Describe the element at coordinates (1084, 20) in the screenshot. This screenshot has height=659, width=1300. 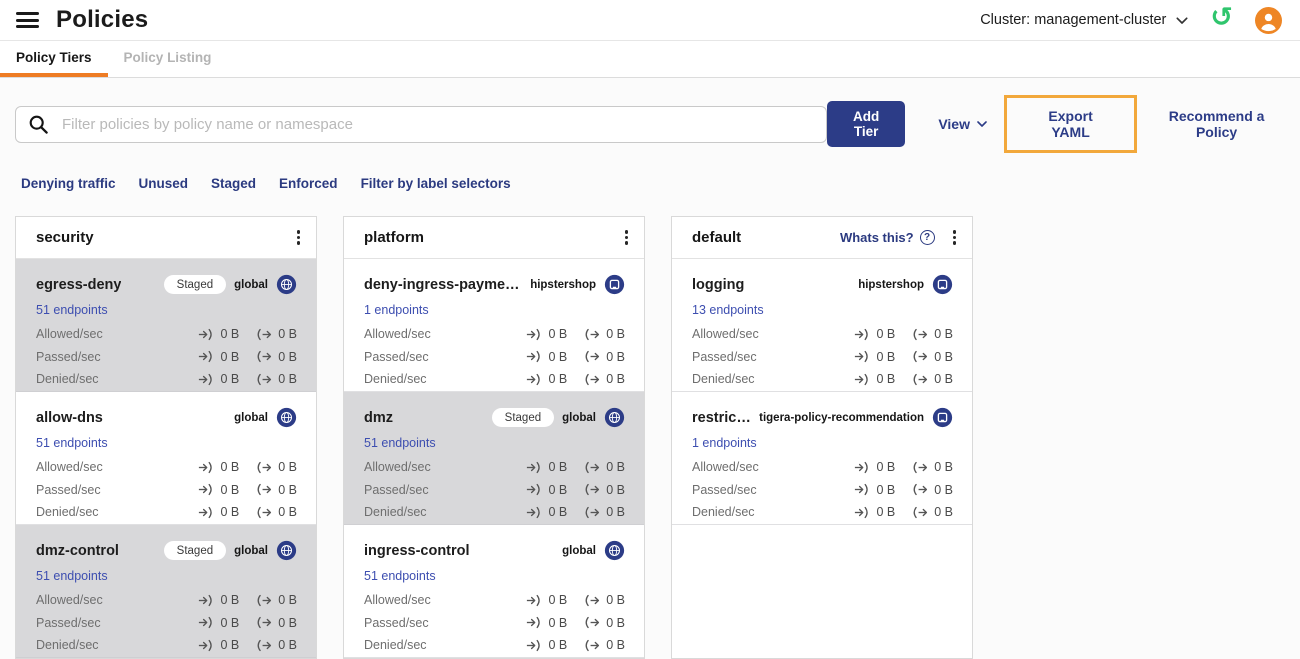
I see `cluster-selector: Cluster: management-cluster` at that location.